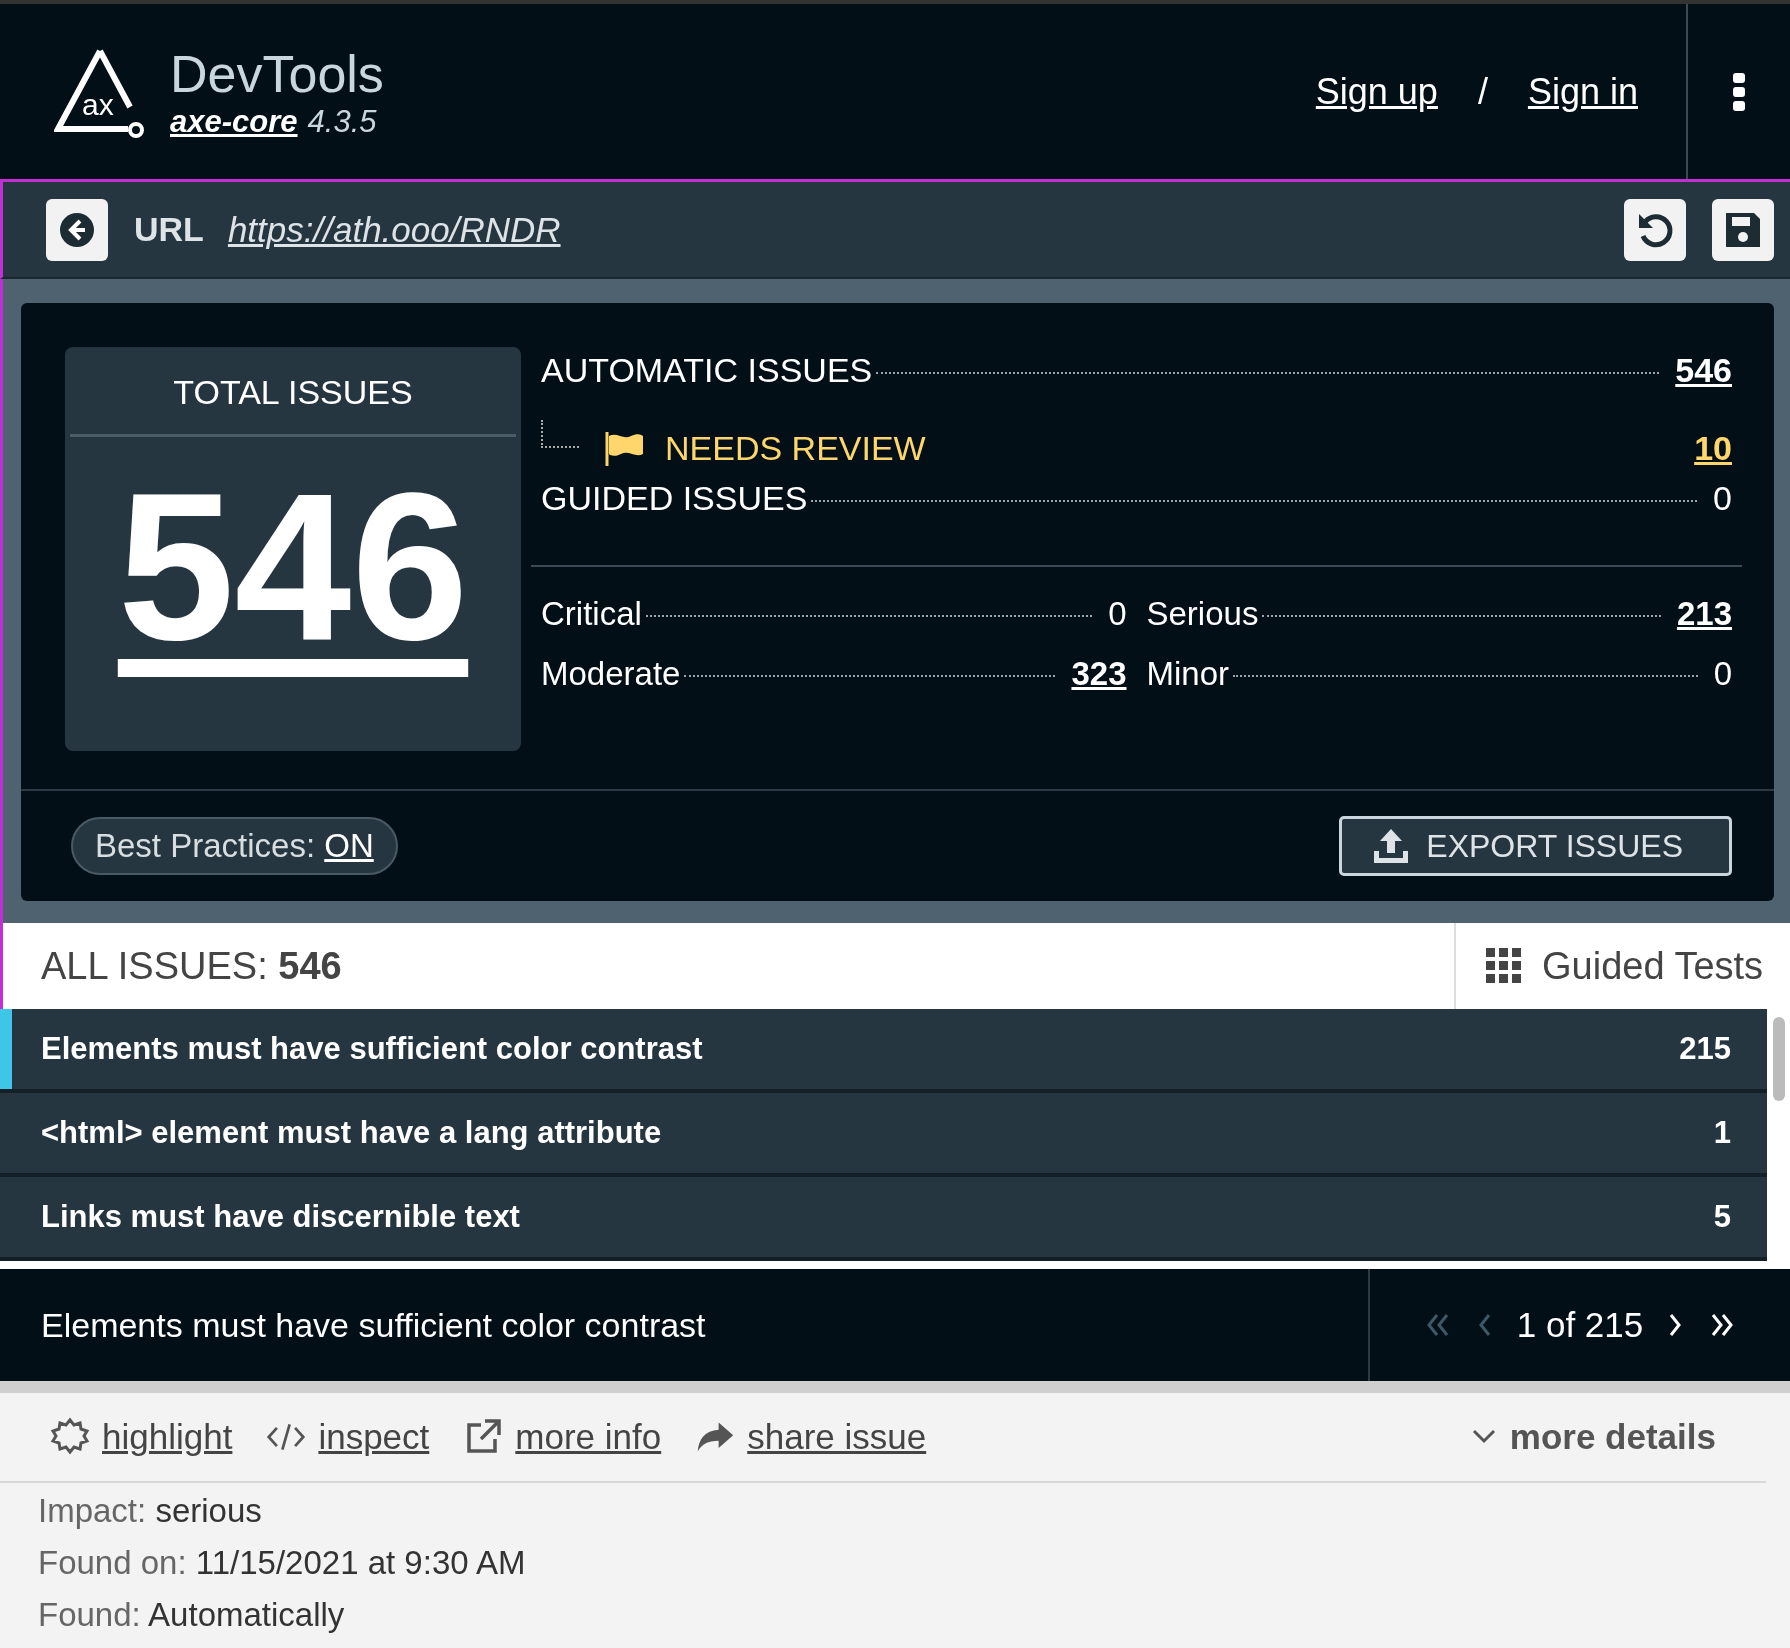  I want to click on refresh-button, so click(1655, 229).